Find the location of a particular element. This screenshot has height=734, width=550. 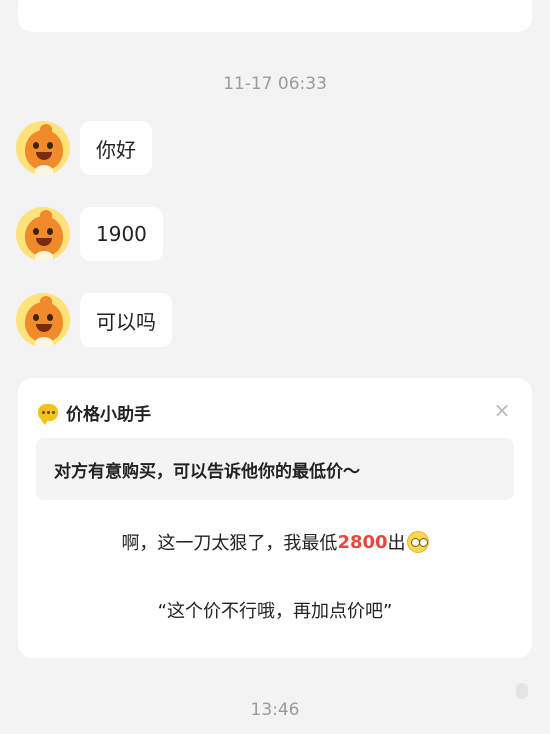

timestamp: 13:46 is located at coordinates (275, 710).